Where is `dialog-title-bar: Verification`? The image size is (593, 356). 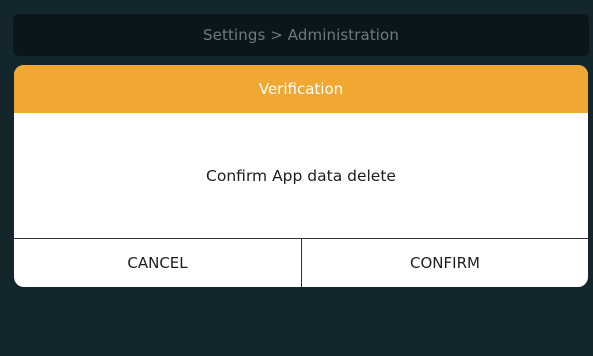
dialog-title-bar: Verification is located at coordinates (301, 89).